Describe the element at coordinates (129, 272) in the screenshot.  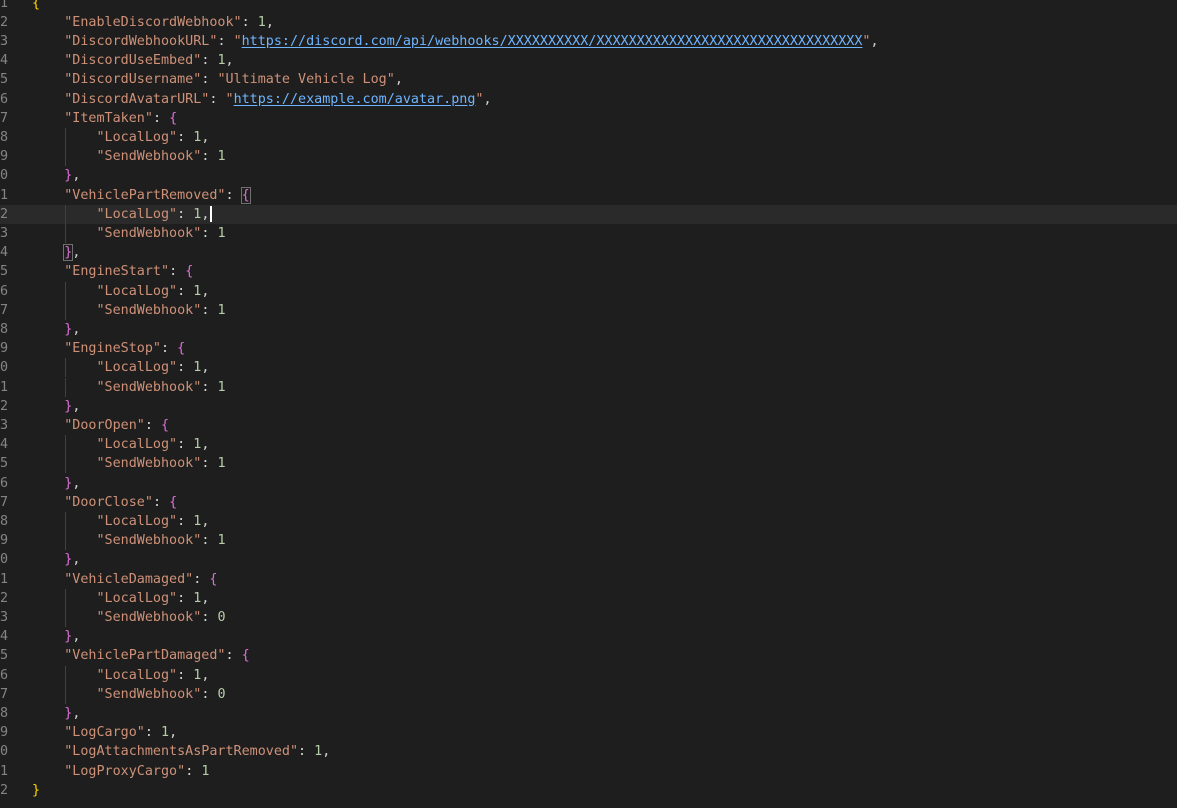
I see `code-text: "EngineStart": {` at that location.